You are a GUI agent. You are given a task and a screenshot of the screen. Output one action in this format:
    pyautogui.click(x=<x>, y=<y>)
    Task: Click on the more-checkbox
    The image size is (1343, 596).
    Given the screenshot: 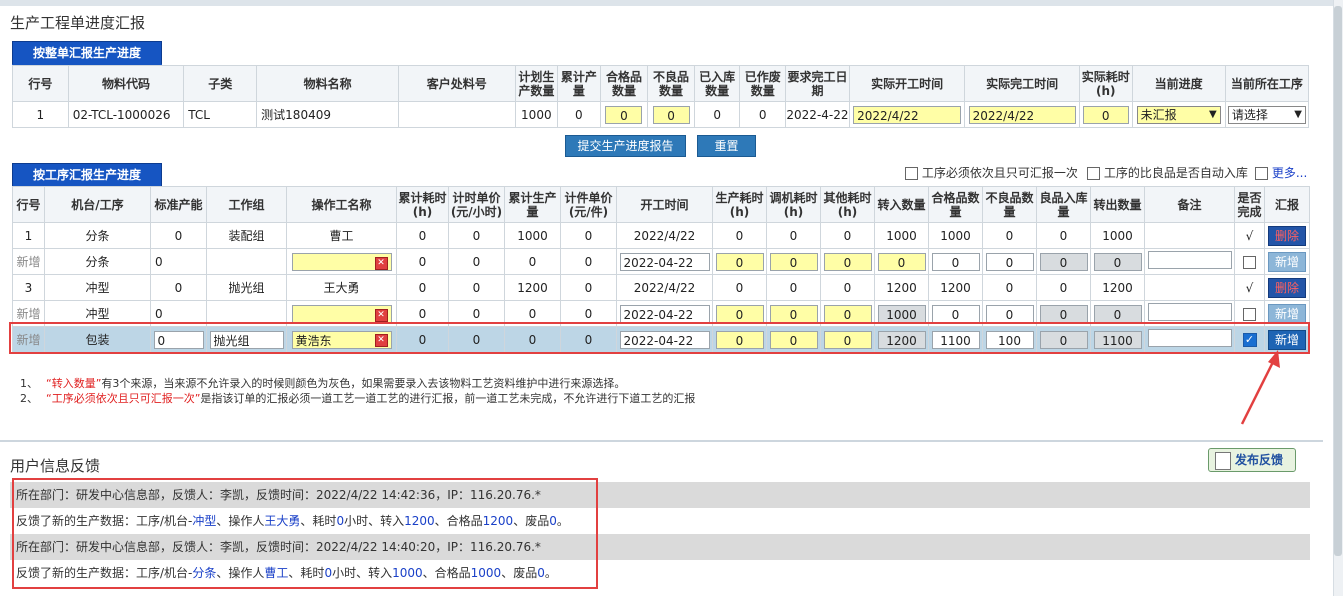 What is the action you would take?
    pyautogui.click(x=1261, y=173)
    